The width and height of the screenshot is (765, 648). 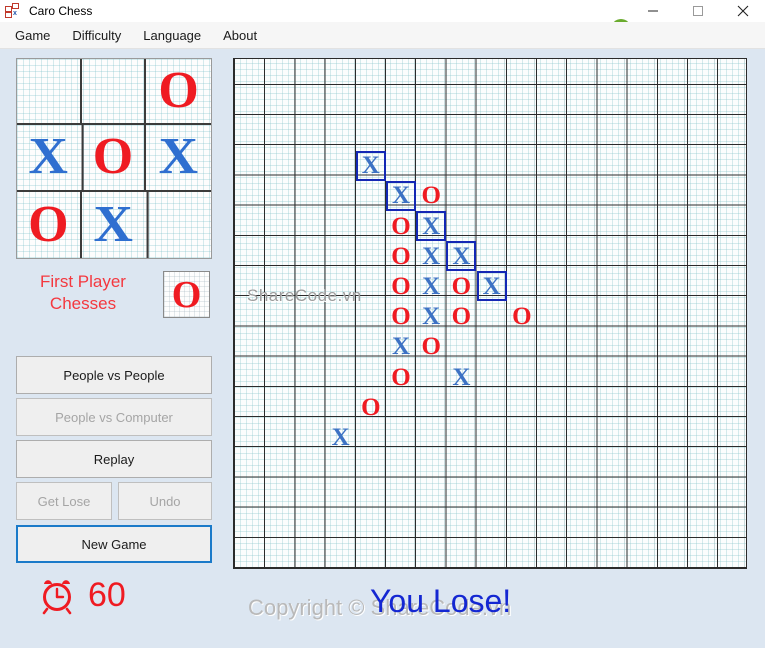 I want to click on menu-item-difficulty: Difficulty, so click(x=96, y=35).